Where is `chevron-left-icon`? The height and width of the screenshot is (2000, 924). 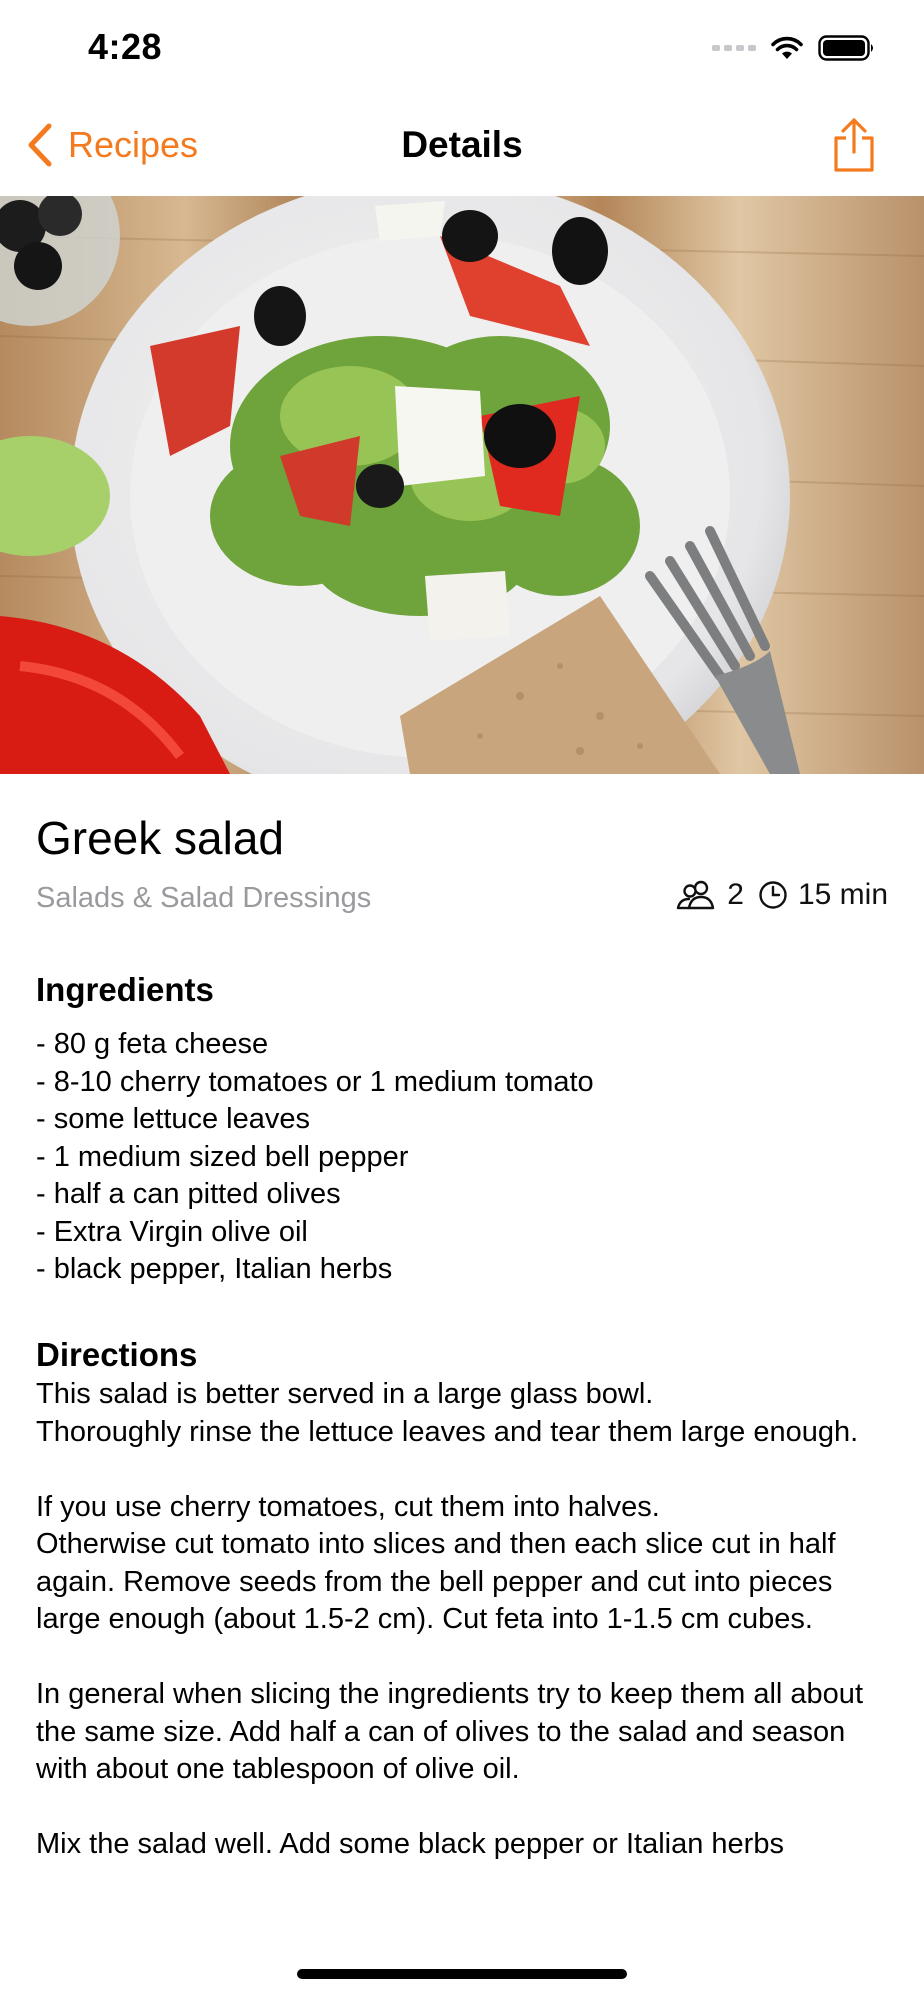 chevron-left-icon is located at coordinates (40, 145).